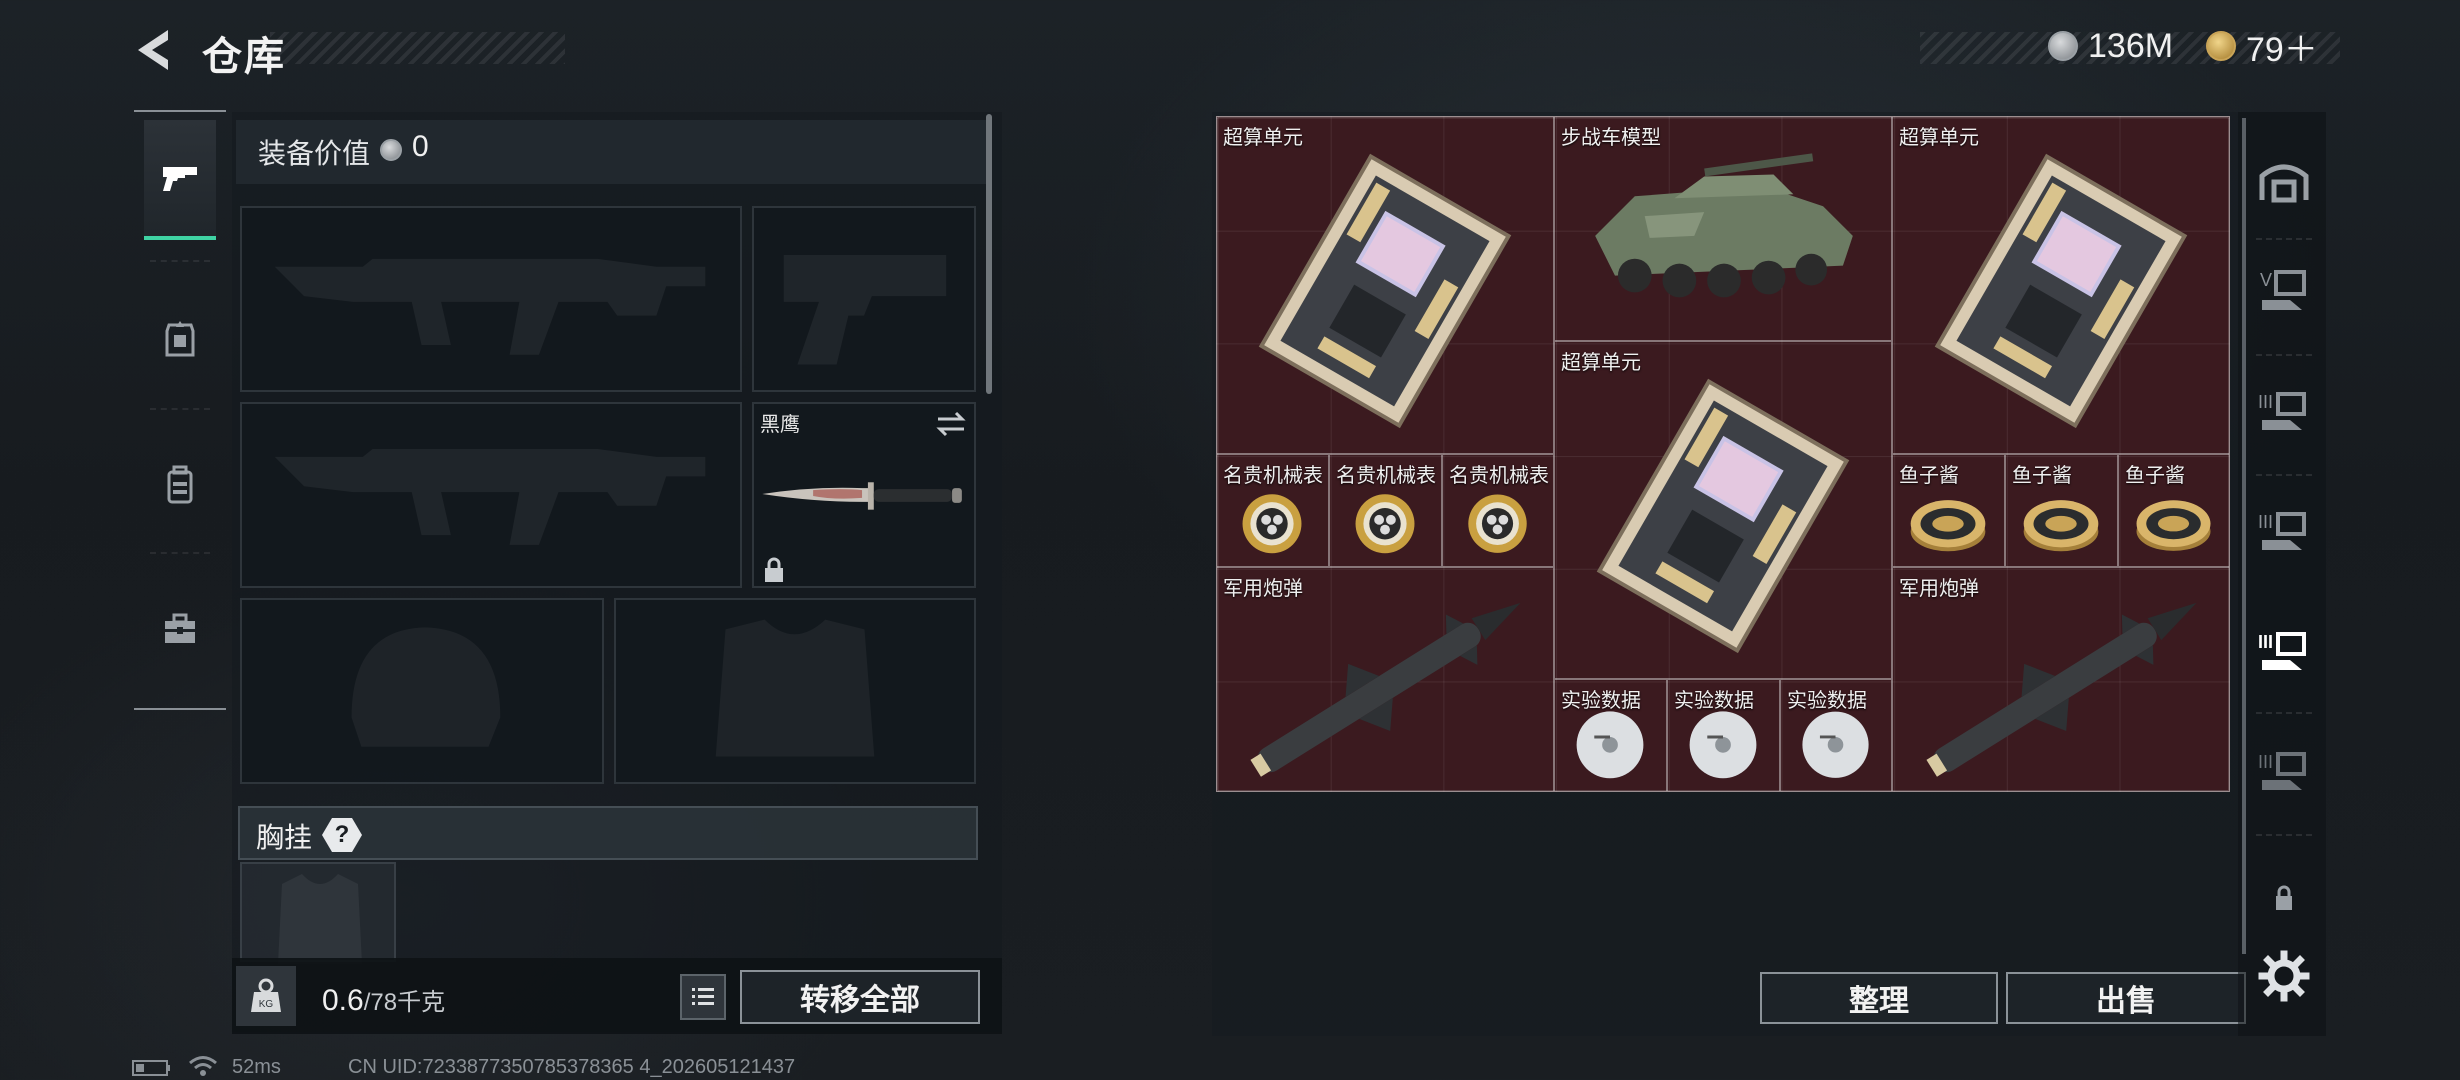 The image size is (2460, 1080). Describe the element at coordinates (1827, 701) in the screenshot. I see `item-name: 实验数据` at that location.